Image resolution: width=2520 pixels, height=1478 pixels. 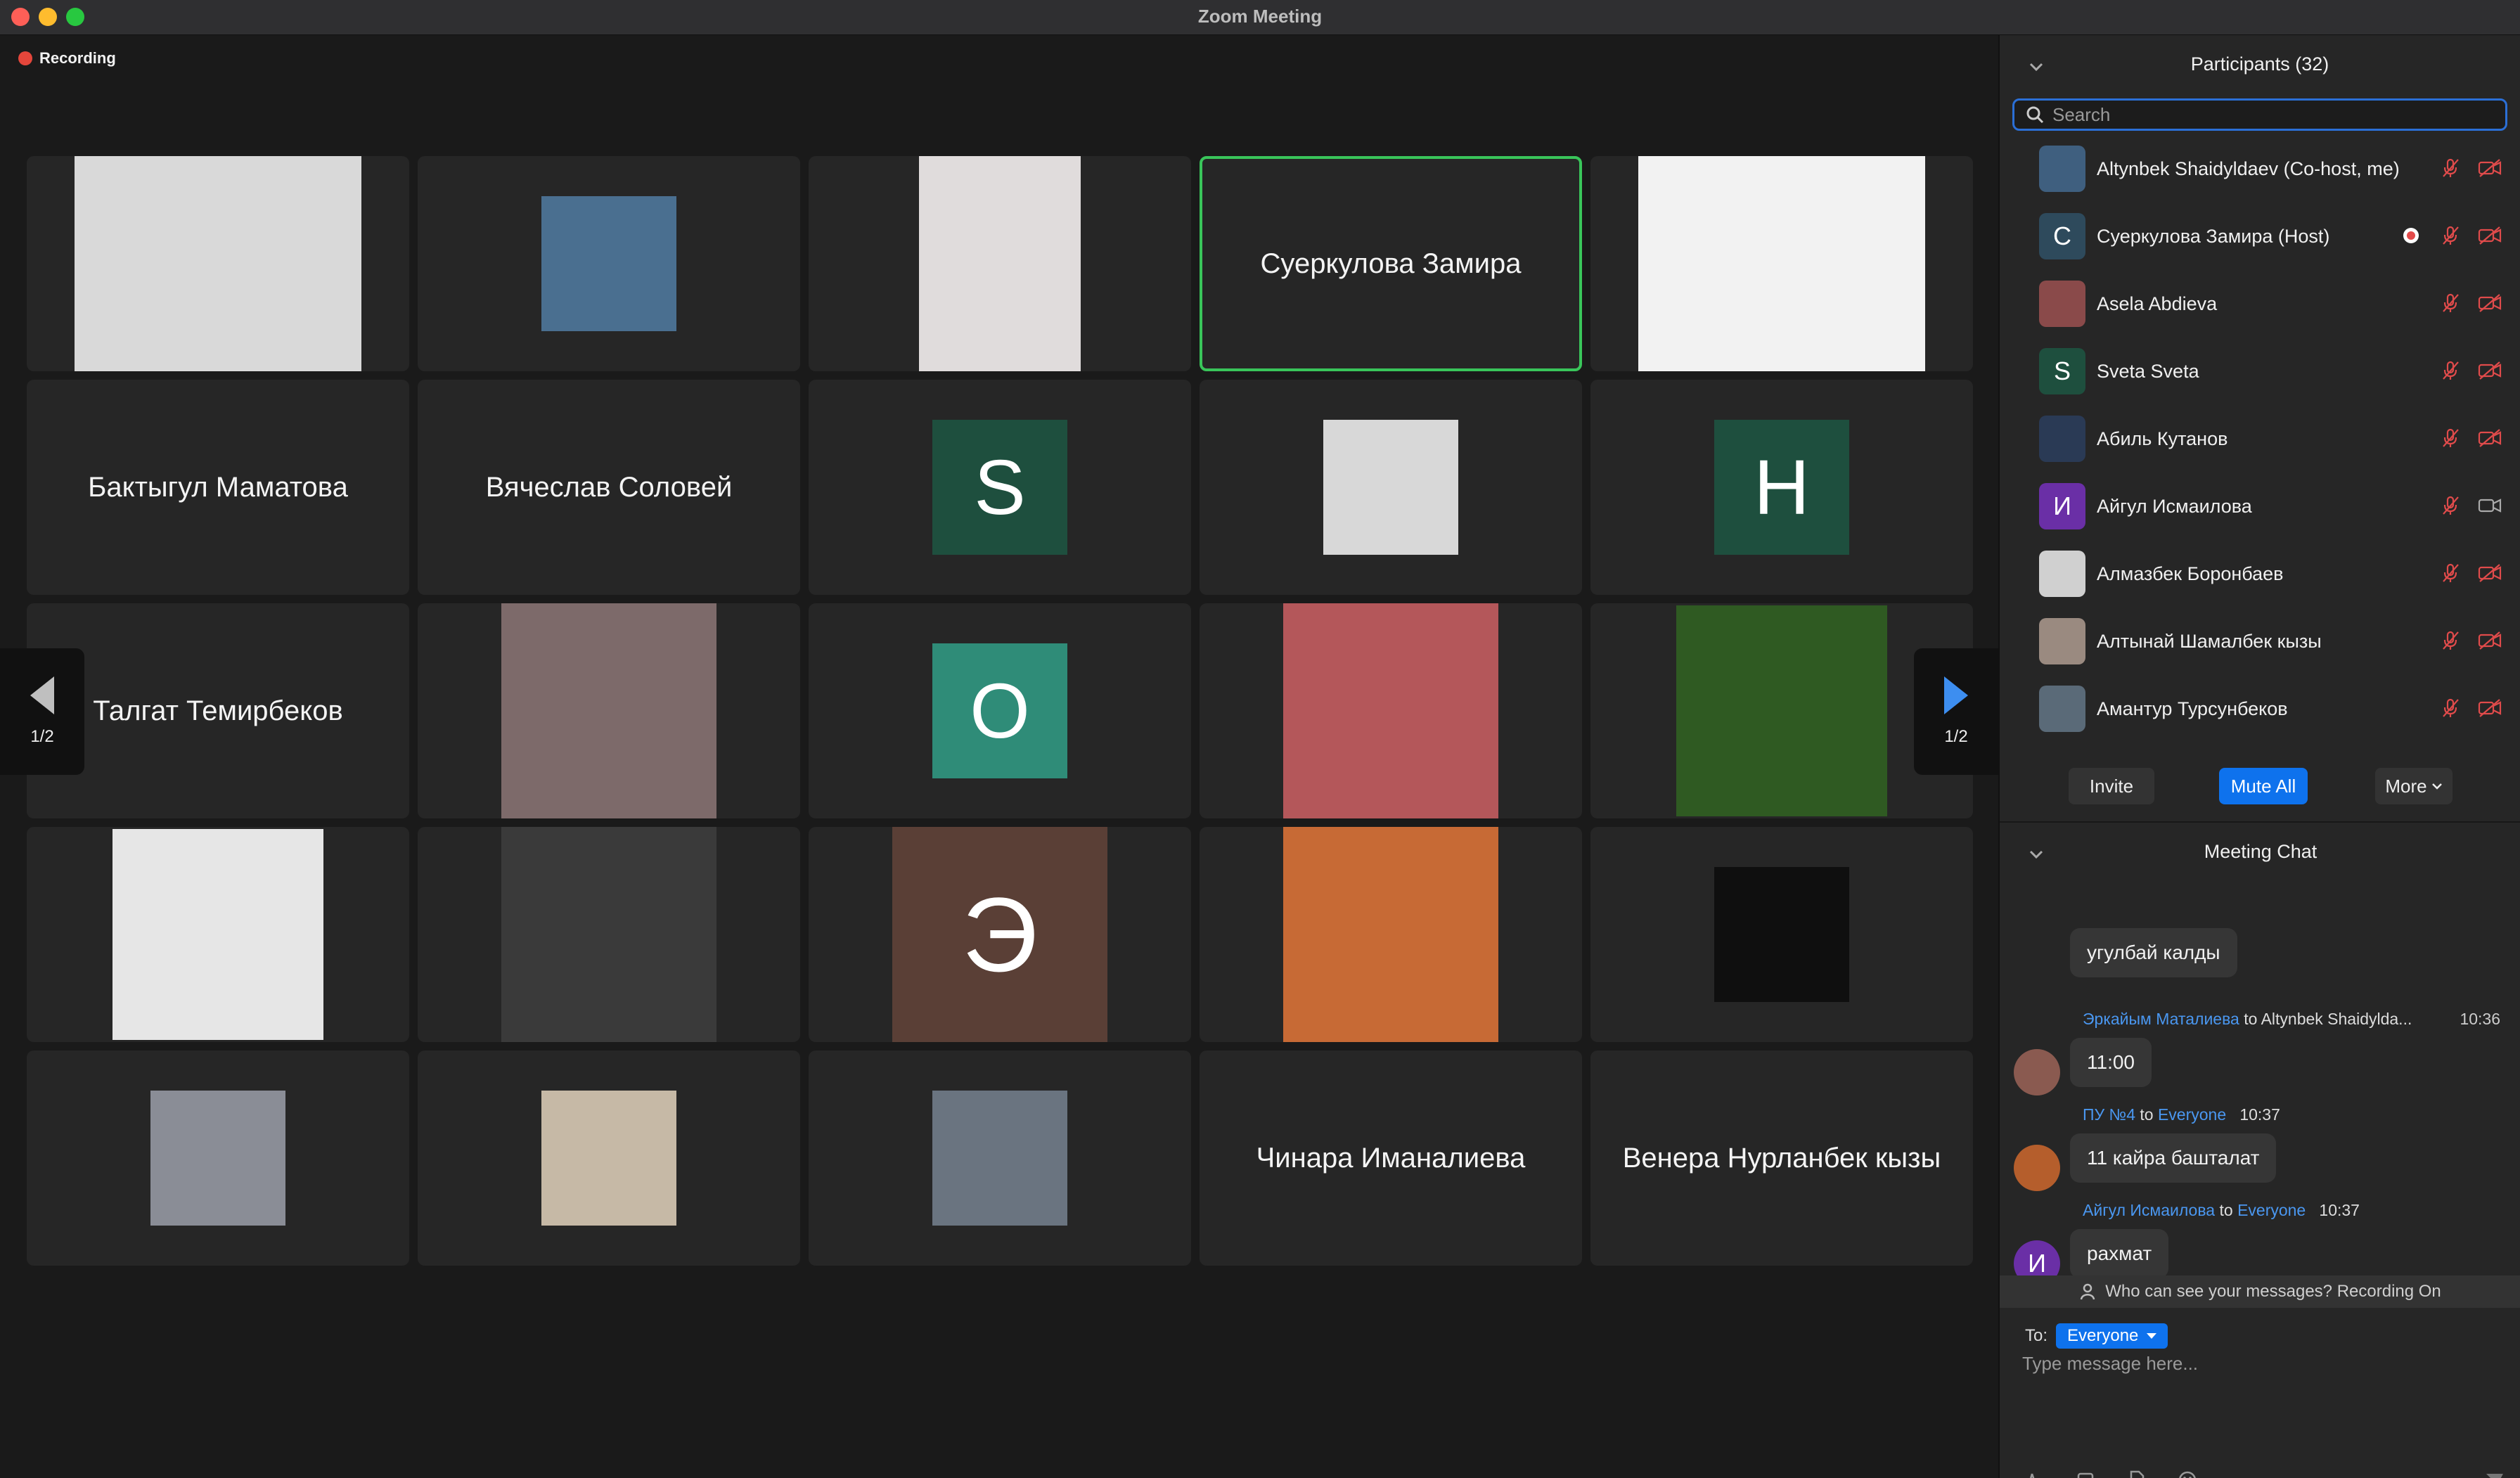 What do you see at coordinates (2260, 574) in the screenshot?
I see `participant-row: Алмазбек Боронбаев` at bounding box center [2260, 574].